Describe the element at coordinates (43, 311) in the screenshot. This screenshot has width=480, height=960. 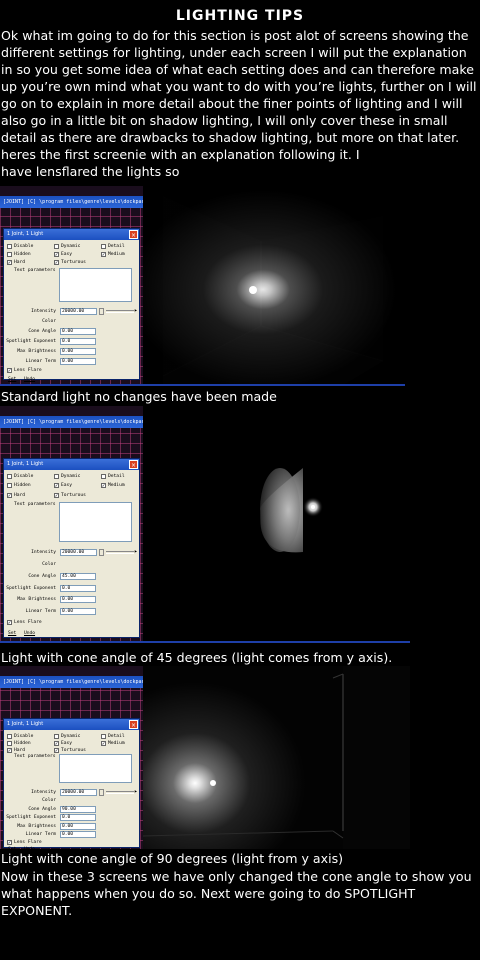
I see `intensity-label: Intensity` at that location.